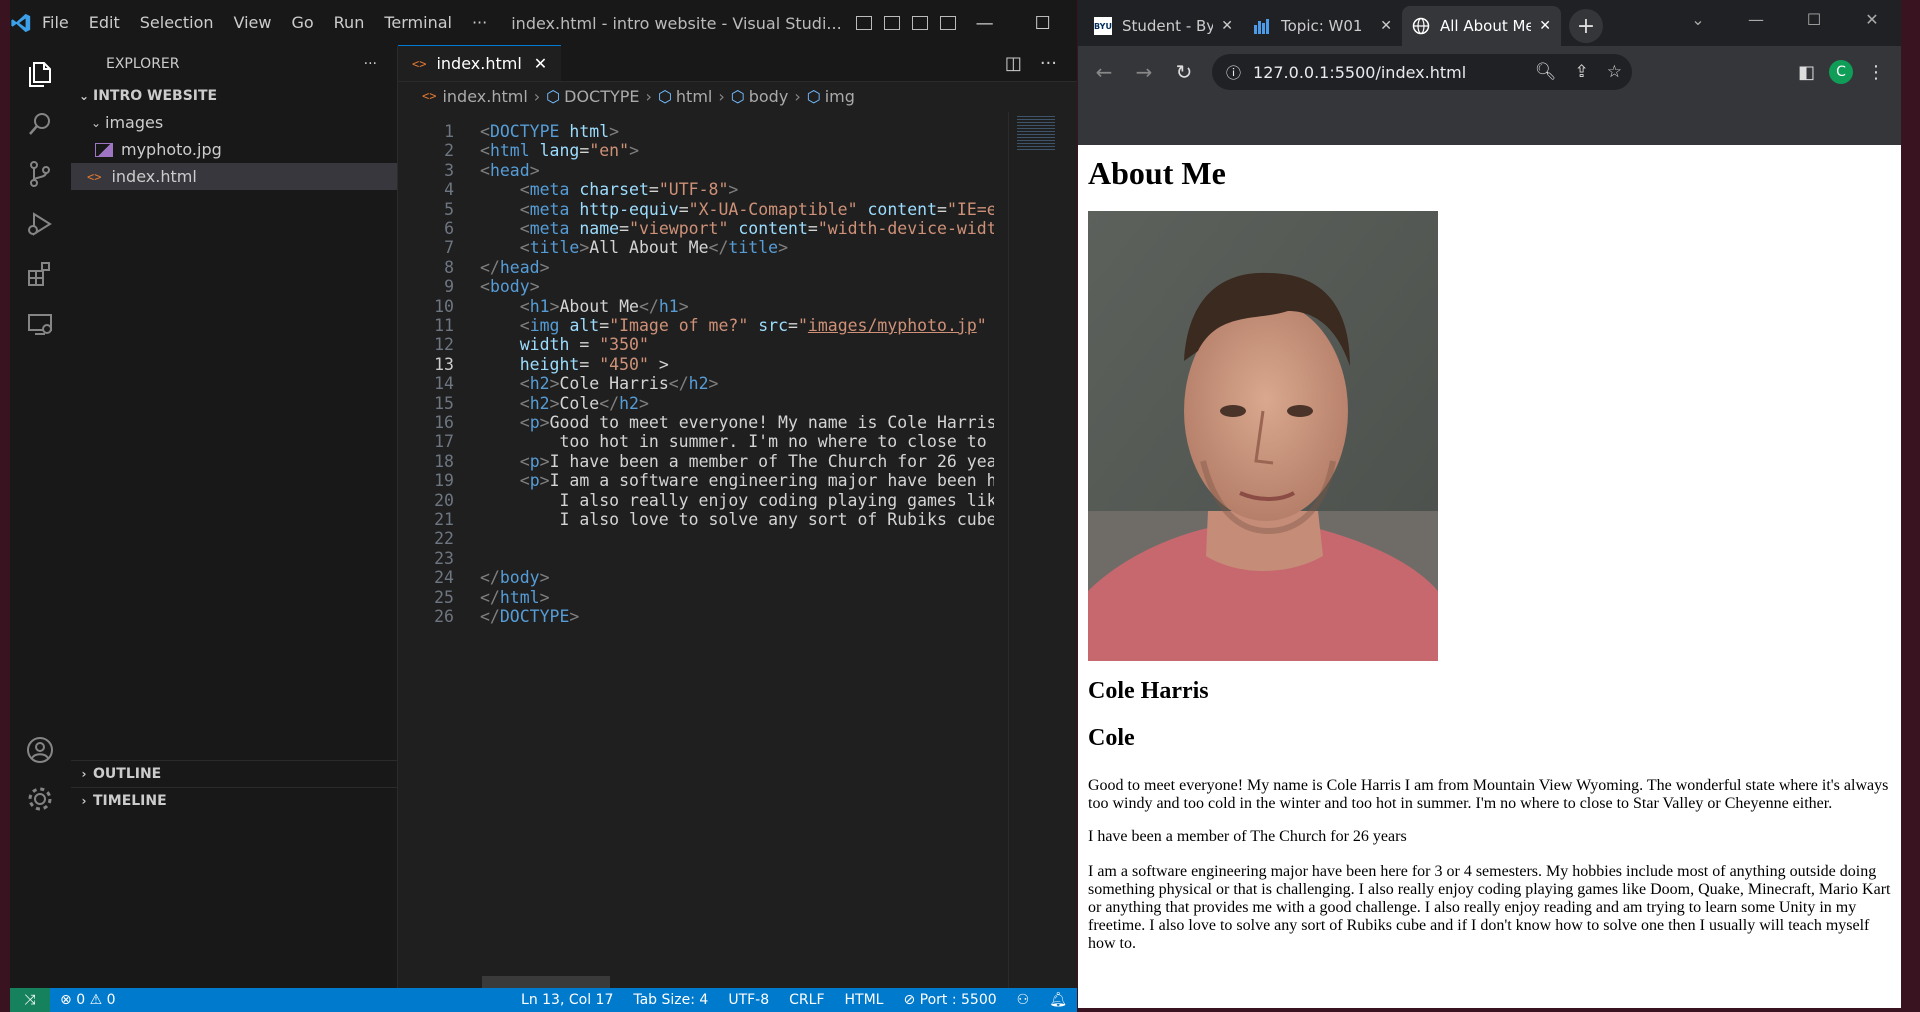 The width and height of the screenshot is (1920, 1012). I want to click on chrome-menu-icon: ⋮, so click(1876, 72).